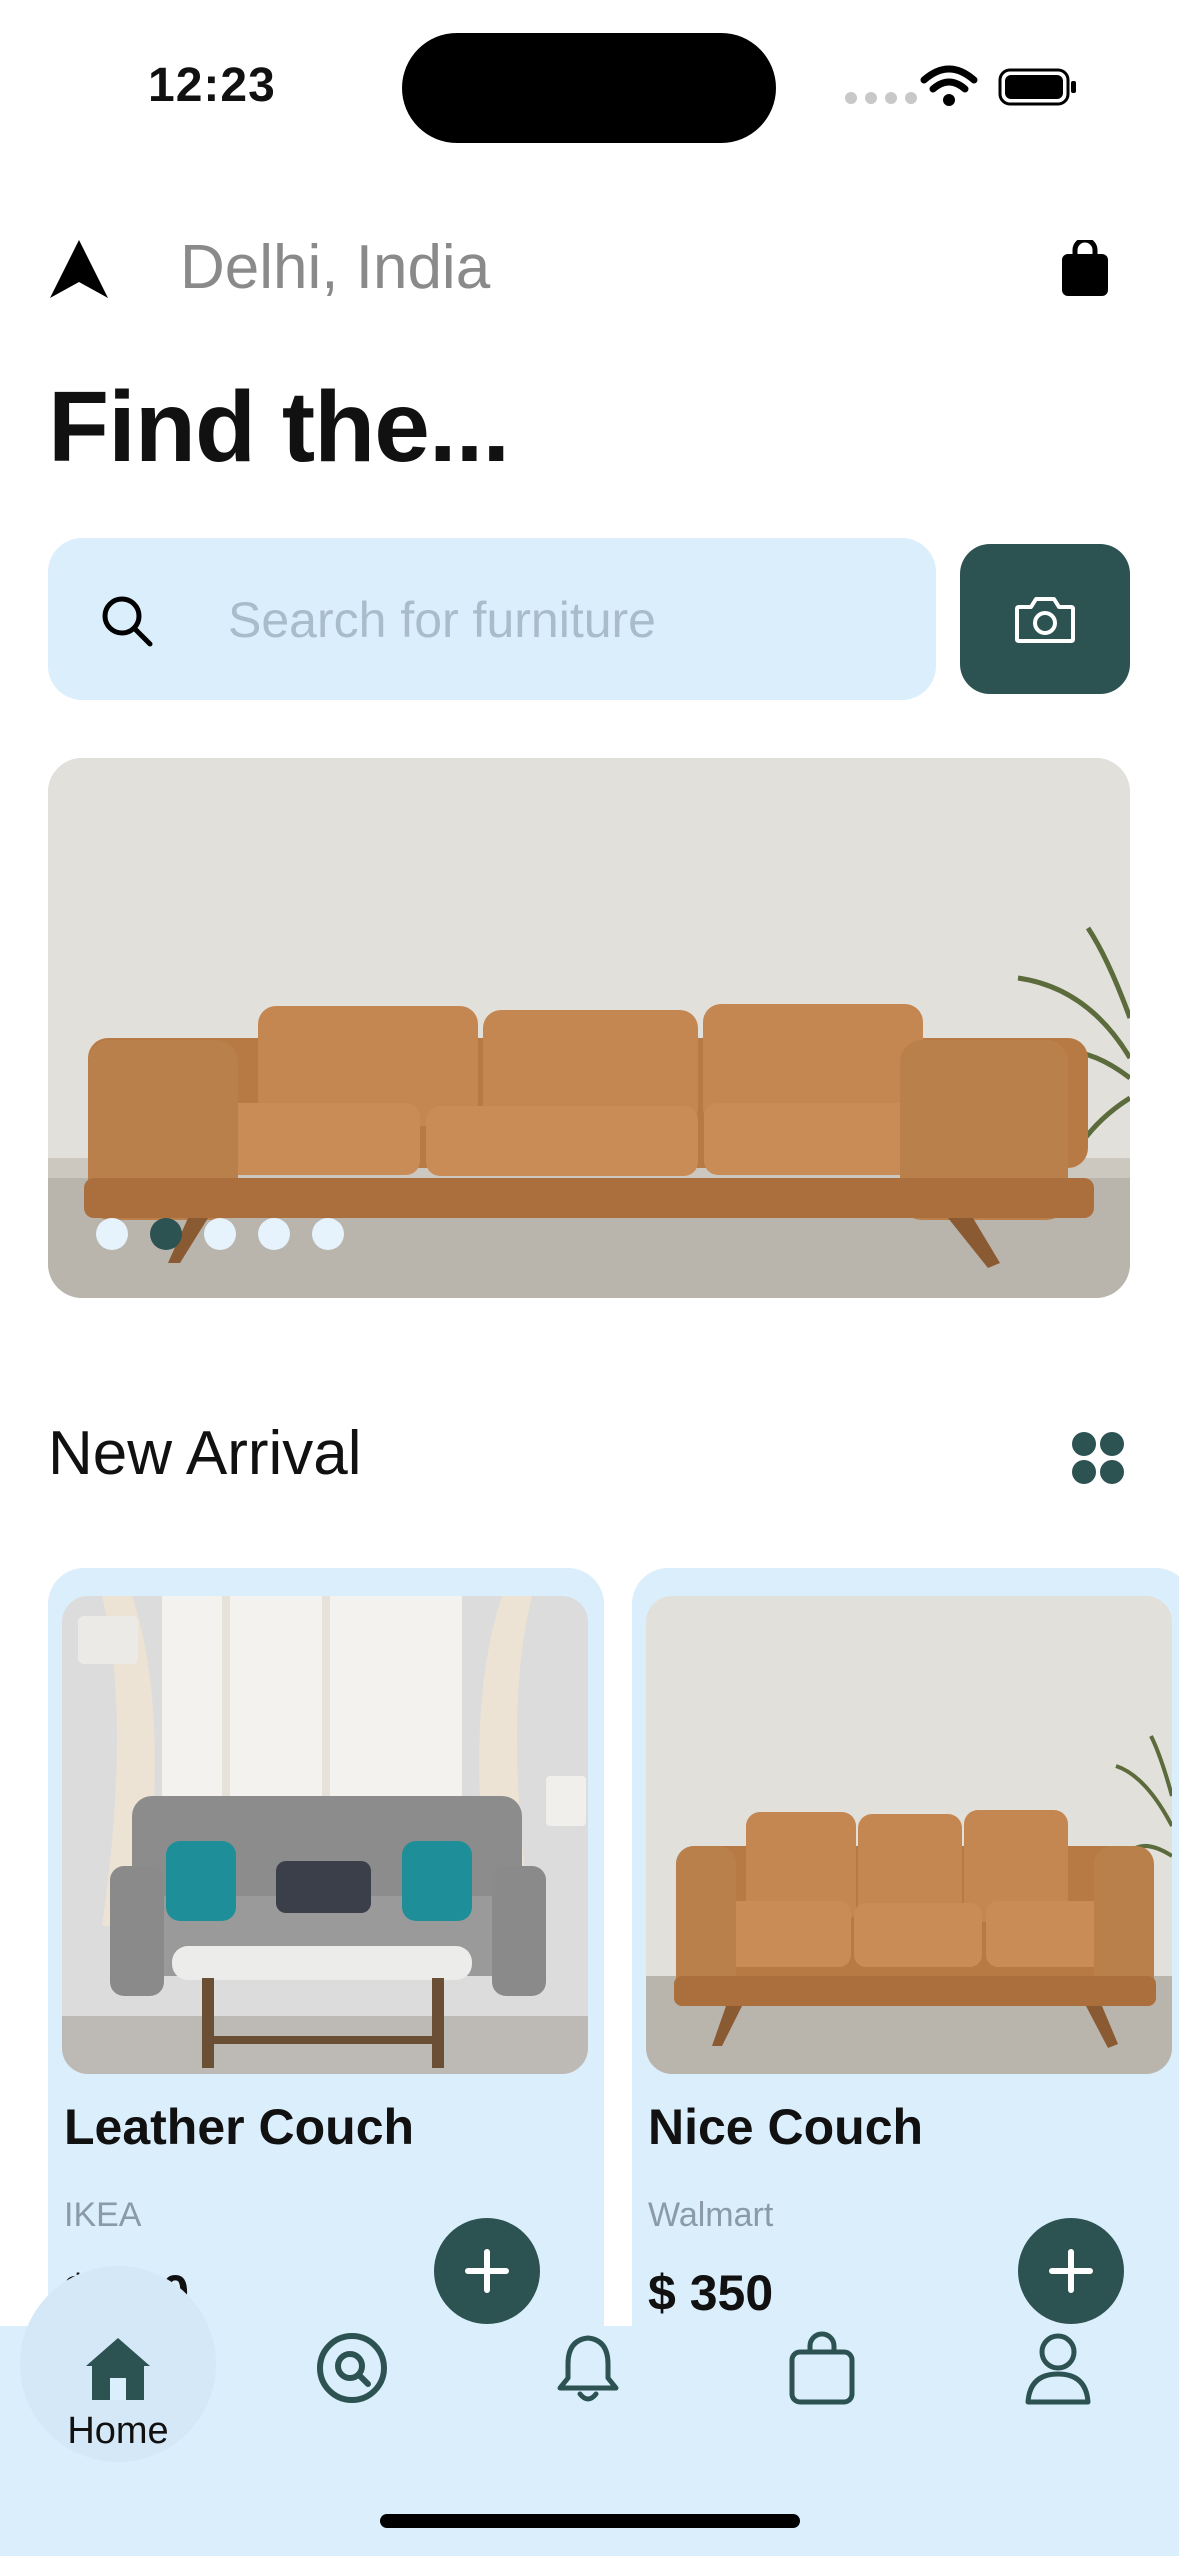  I want to click on discover-icon, so click(352, 2368).